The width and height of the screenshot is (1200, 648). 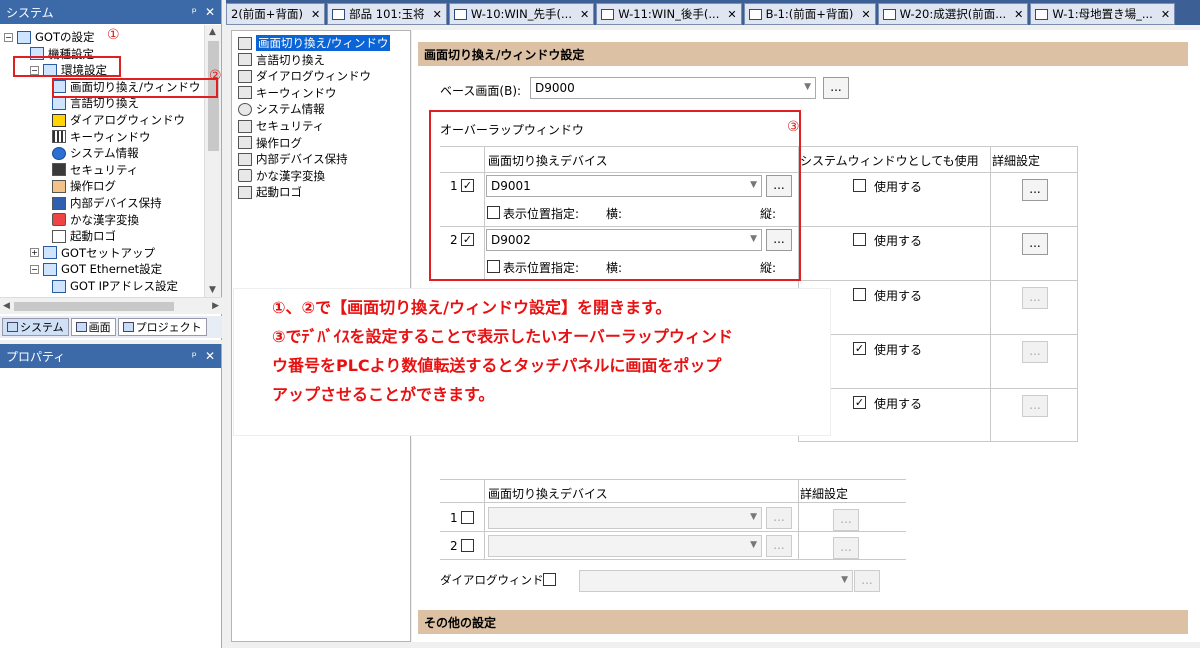 I want to click on base-screen-label: ベース画面(B):, so click(x=481, y=91).